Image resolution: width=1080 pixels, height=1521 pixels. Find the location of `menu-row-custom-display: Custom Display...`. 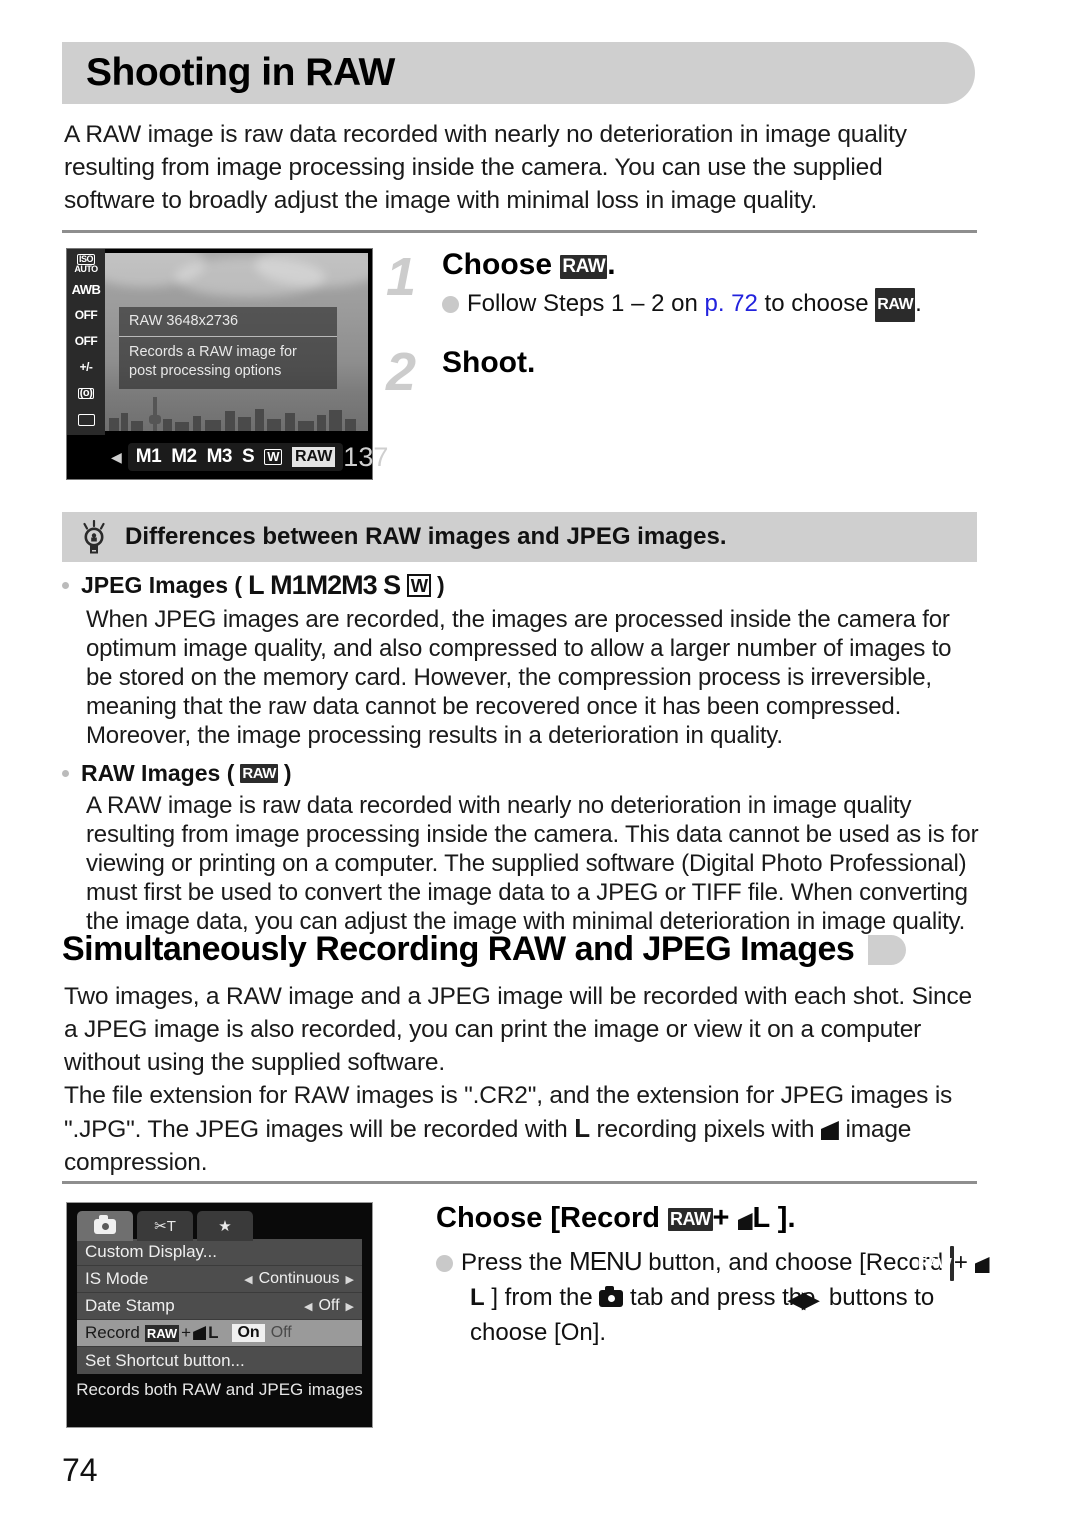

menu-row-custom-display: Custom Display... is located at coordinates (219, 1252).